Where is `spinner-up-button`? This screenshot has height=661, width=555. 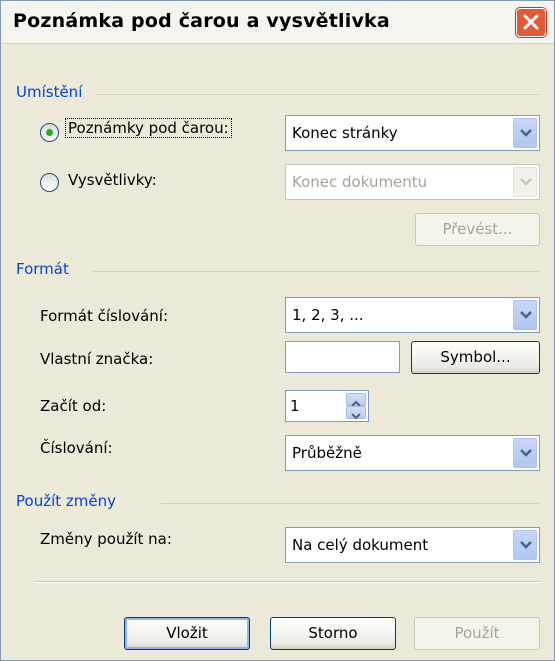 spinner-up-button is located at coordinates (356, 400).